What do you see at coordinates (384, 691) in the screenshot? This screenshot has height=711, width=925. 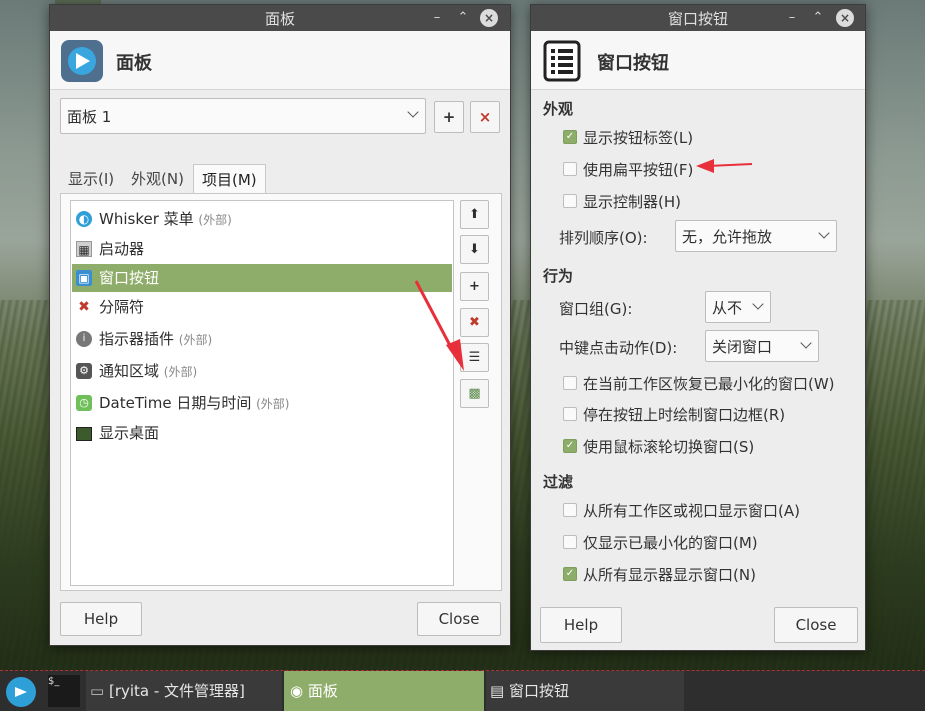 I see `task-panel: ◉ 面板` at bounding box center [384, 691].